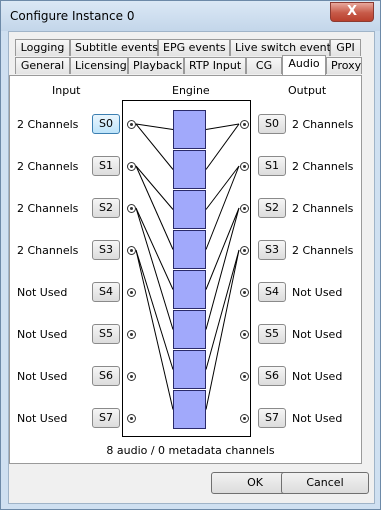 The height and width of the screenshot is (510, 381). Describe the element at coordinates (272, 418) in the screenshot. I see `output-source-button: S7` at that location.